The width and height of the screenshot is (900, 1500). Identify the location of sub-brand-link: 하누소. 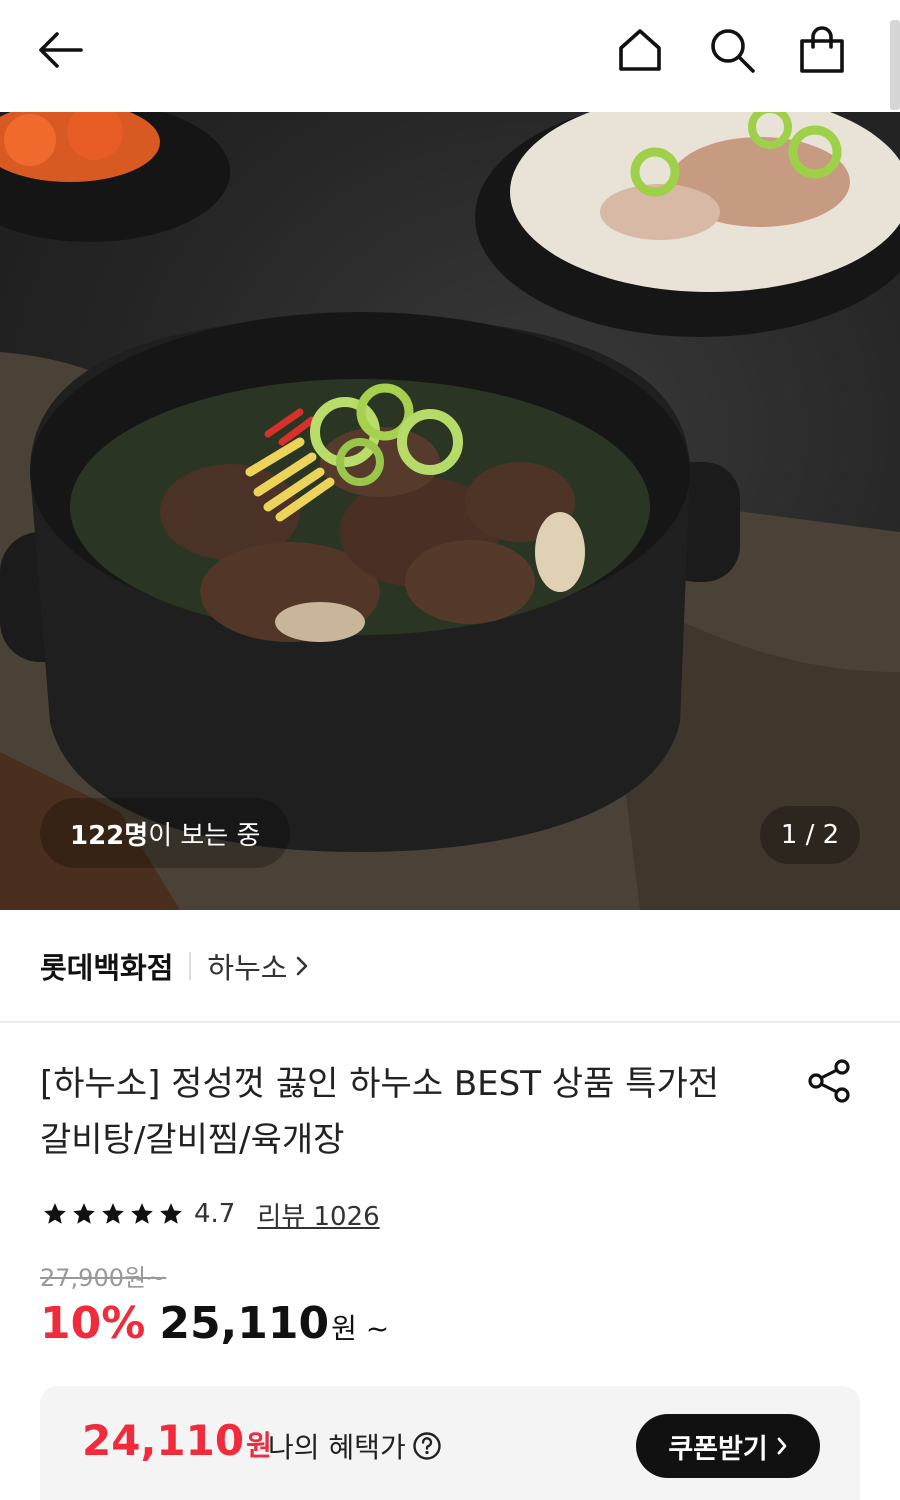
(258, 966).